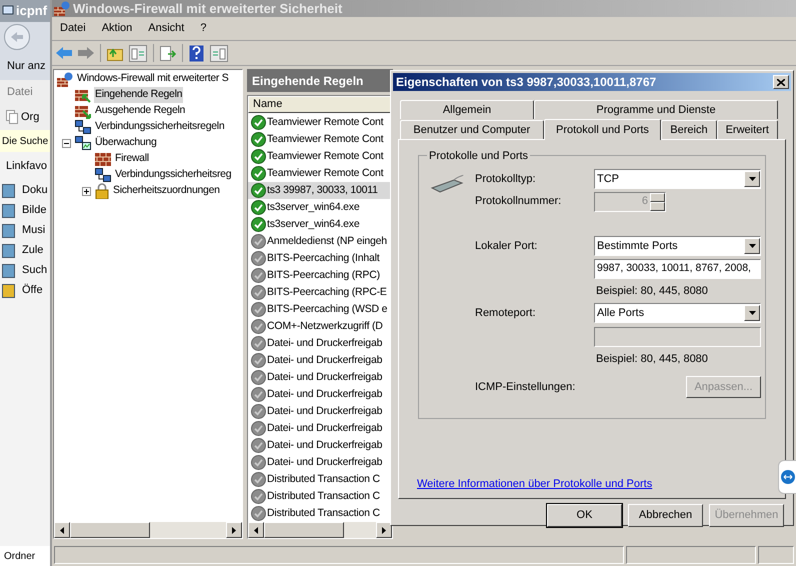 Image resolution: width=796 pixels, height=566 pixels. I want to click on double-arrow-circle-icon, so click(788, 477).